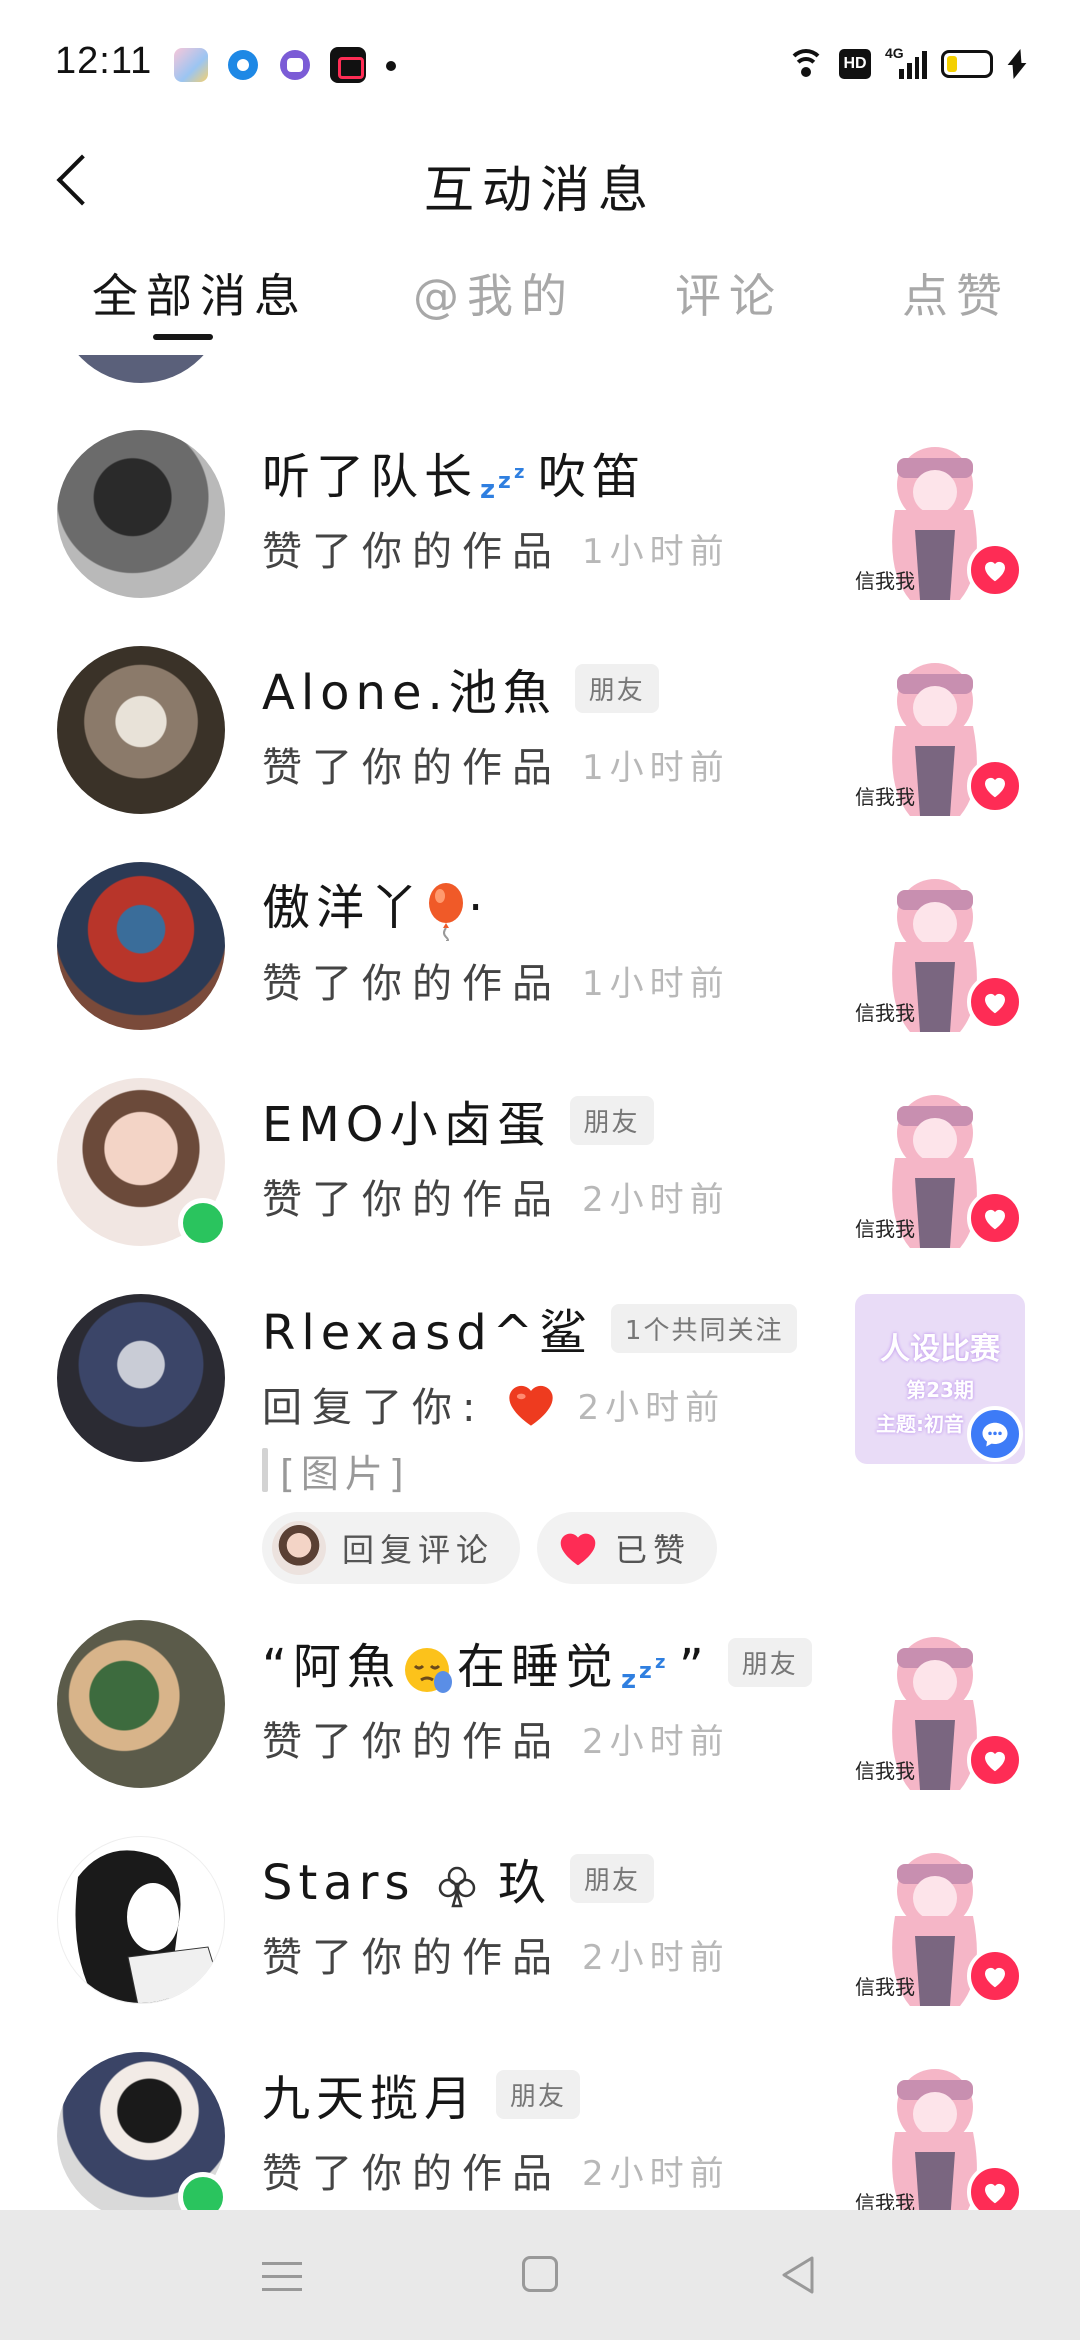 The height and width of the screenshot is (2340, 1080). I want to click on name-line: Stars 玖 朋友, so click(458, 1878).